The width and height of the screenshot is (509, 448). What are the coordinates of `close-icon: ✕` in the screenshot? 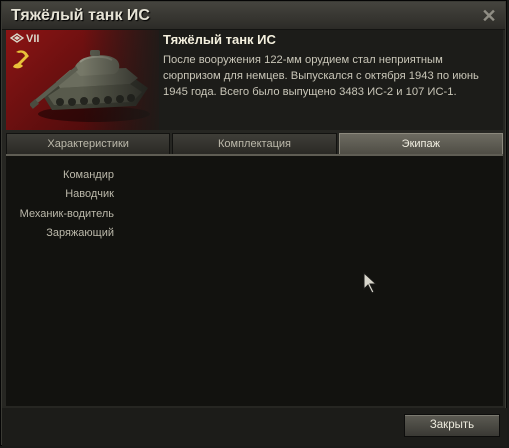 It's located at (489, 16).